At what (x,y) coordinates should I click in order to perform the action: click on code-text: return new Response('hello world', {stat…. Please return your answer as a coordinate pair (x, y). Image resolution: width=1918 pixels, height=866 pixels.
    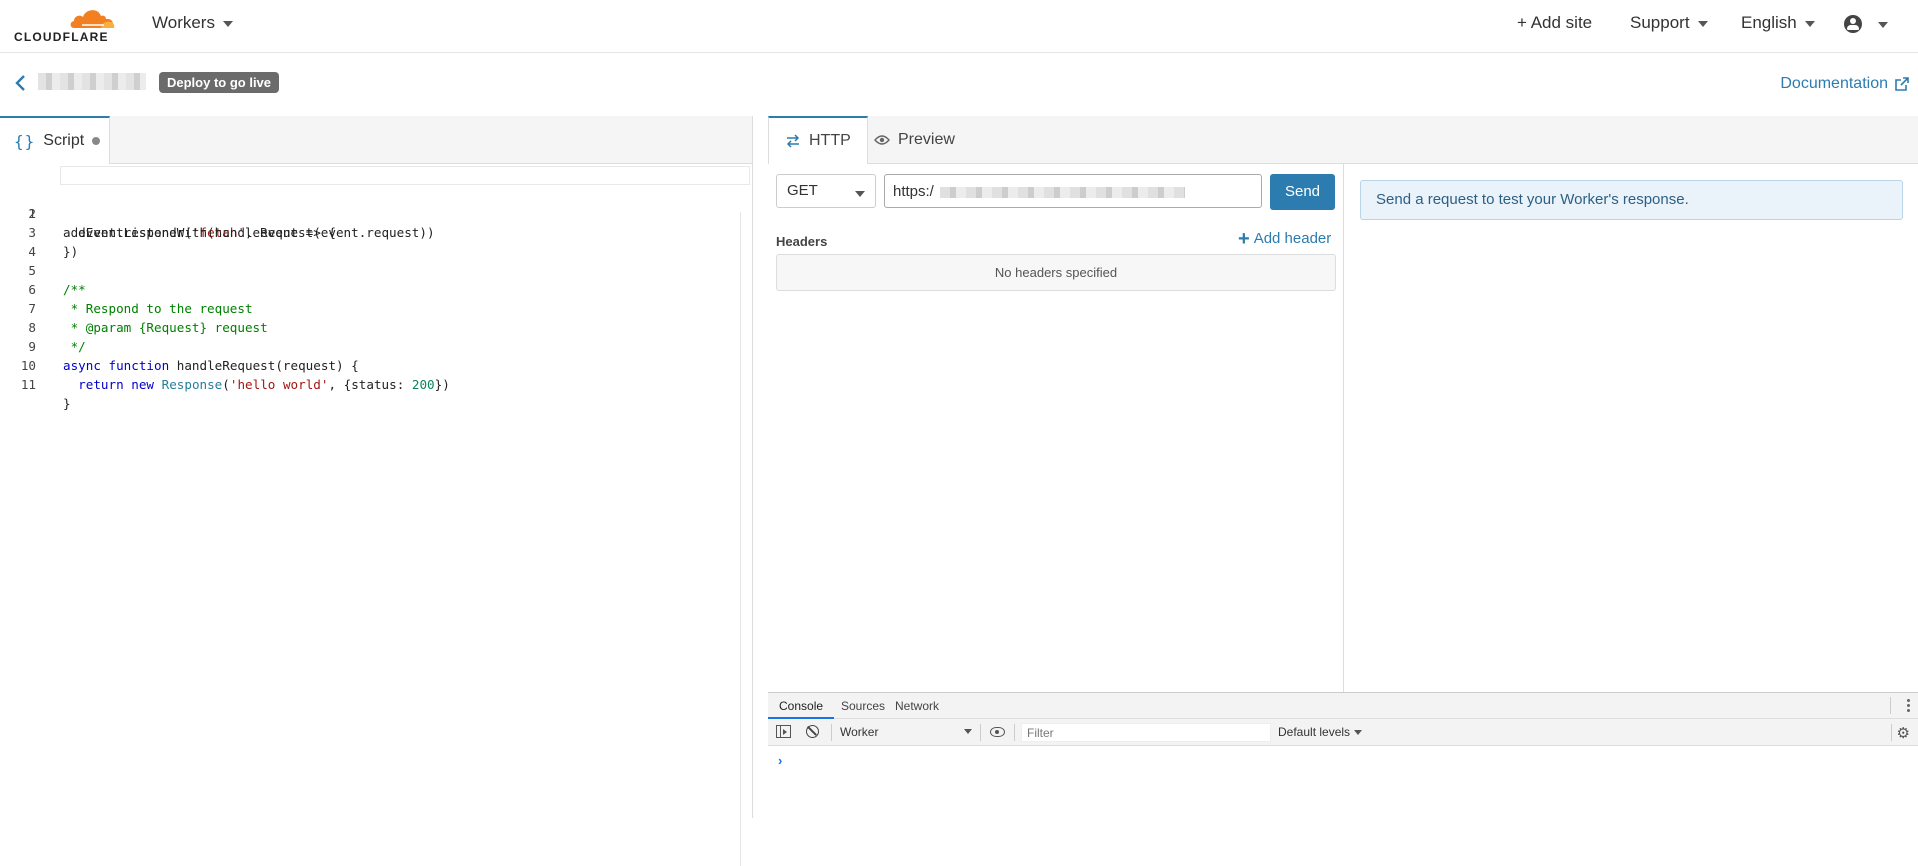
    Looking at the image, I should click on (256, 384).